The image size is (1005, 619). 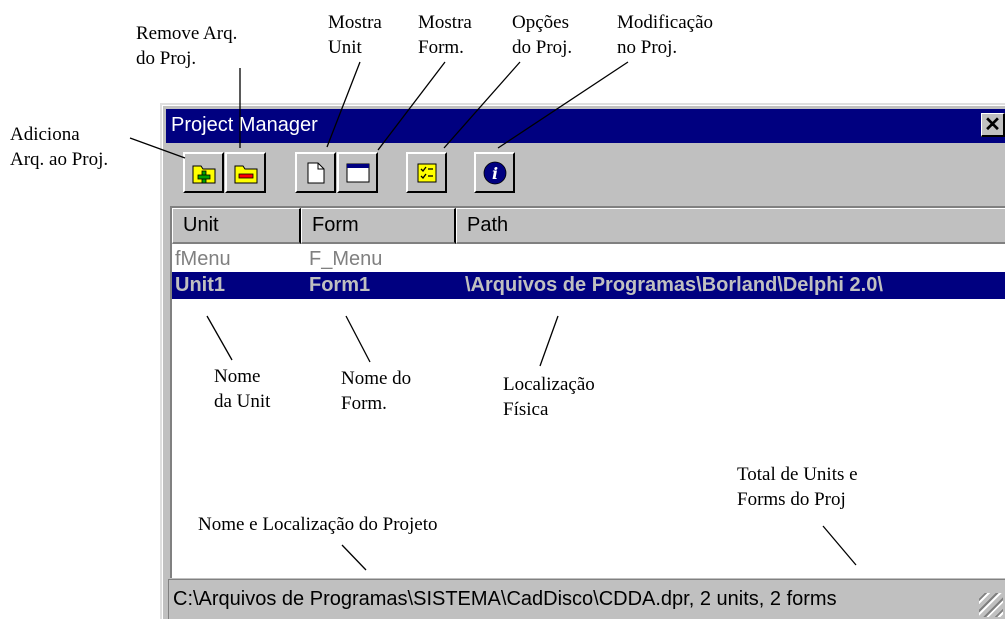 I want to click on title-bar: Project Manager ✕, so click(x=585, y=126).